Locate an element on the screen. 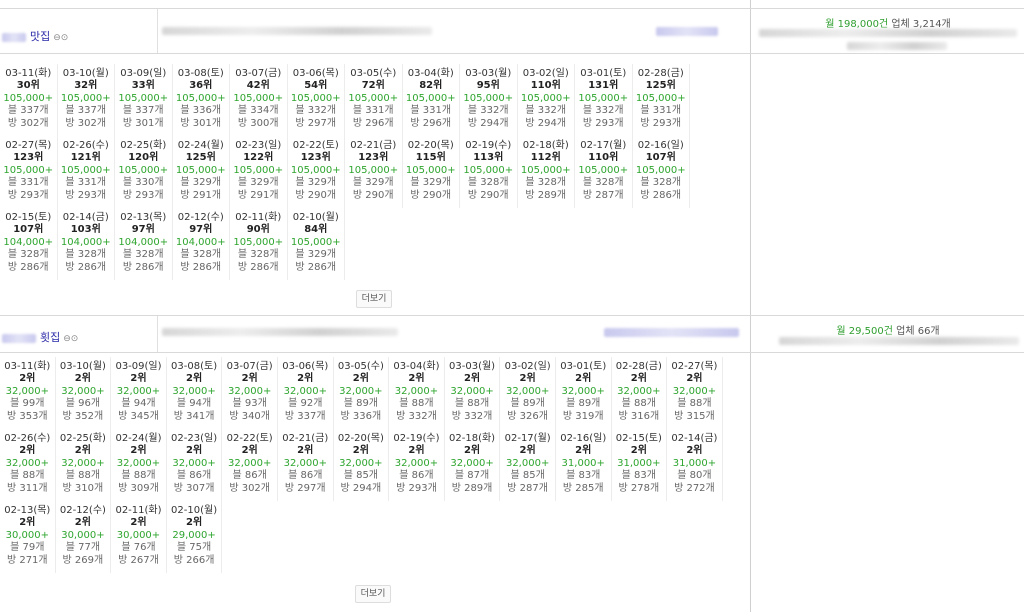 This screenshot has height=612, width=1024. blog-count: 블 76개 is located at coordinates (138, 548).